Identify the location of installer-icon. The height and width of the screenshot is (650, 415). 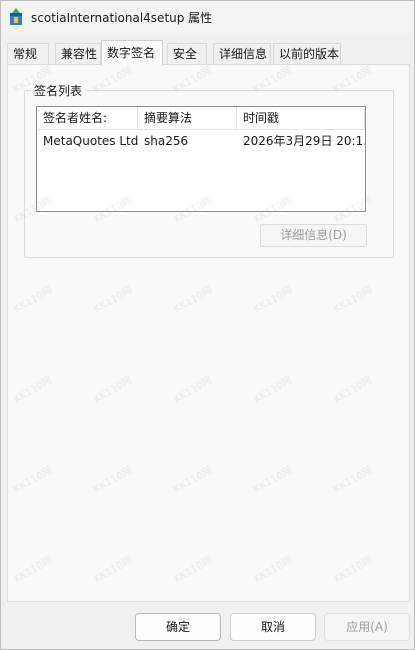
(16, 17).